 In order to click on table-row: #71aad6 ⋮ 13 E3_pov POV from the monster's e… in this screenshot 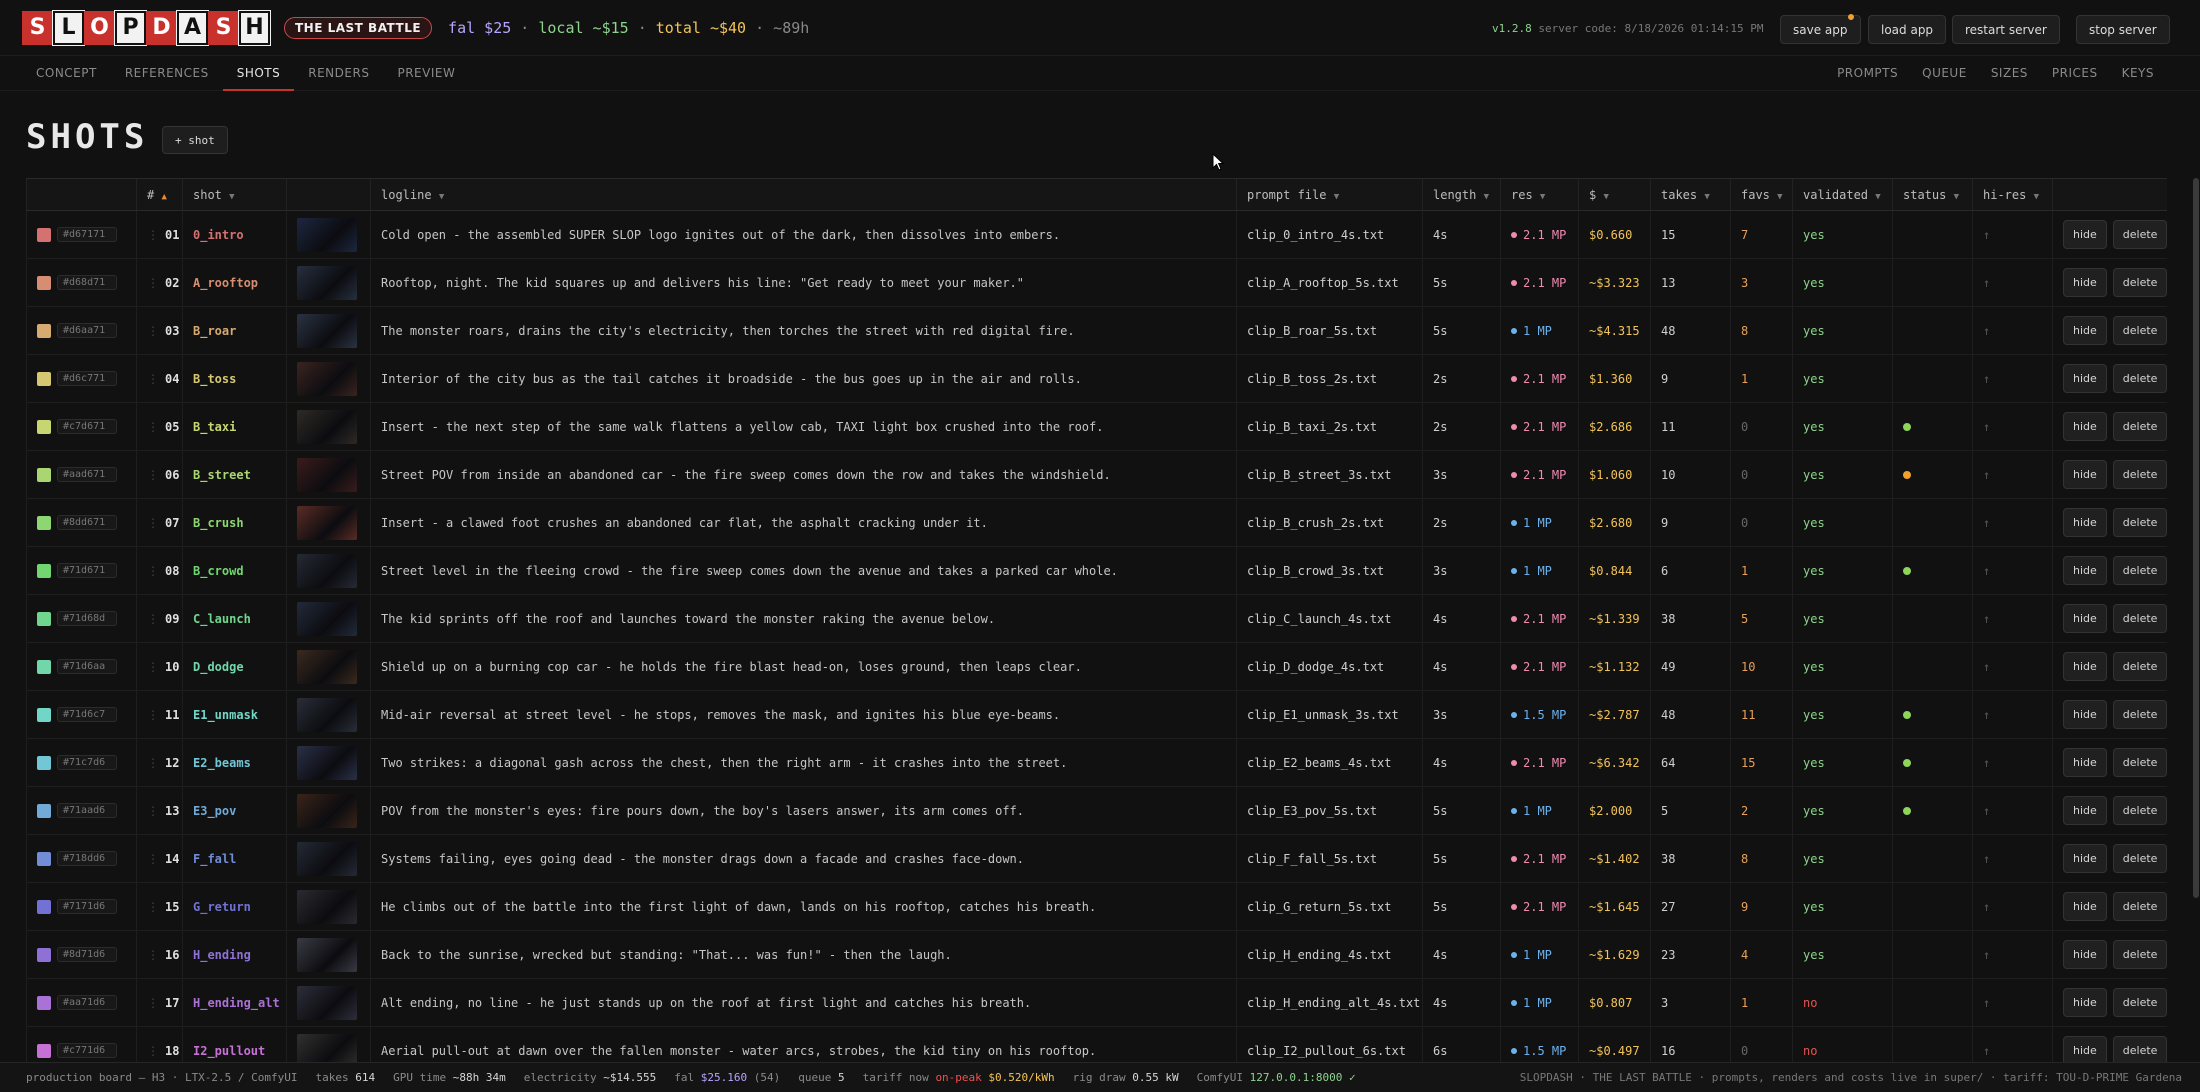, I will do `click(1096, 810)`.